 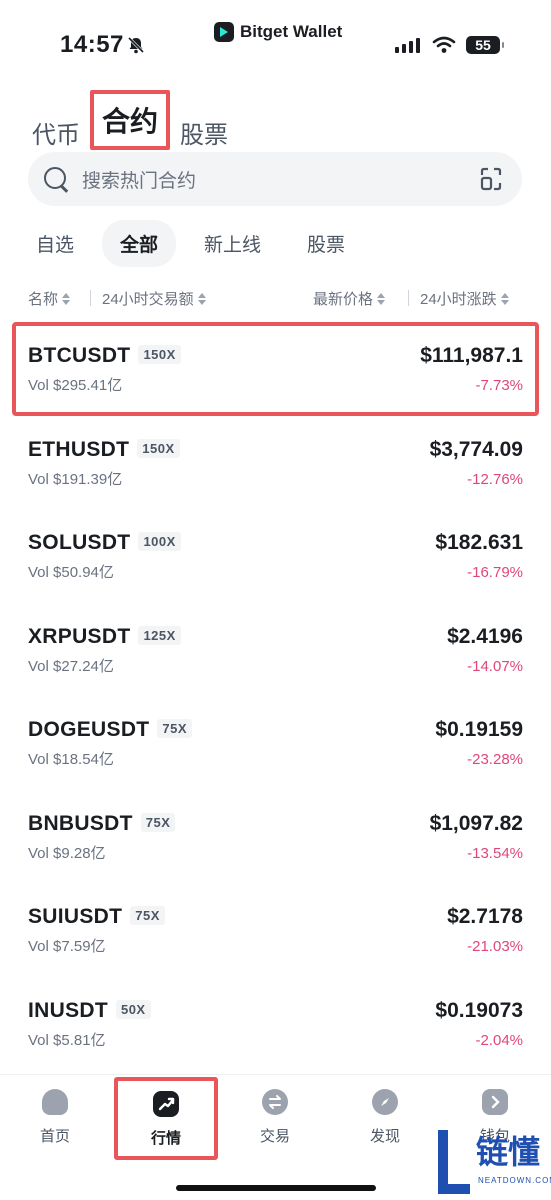 I want to click on scan-icon, so click(x=491, y=179).